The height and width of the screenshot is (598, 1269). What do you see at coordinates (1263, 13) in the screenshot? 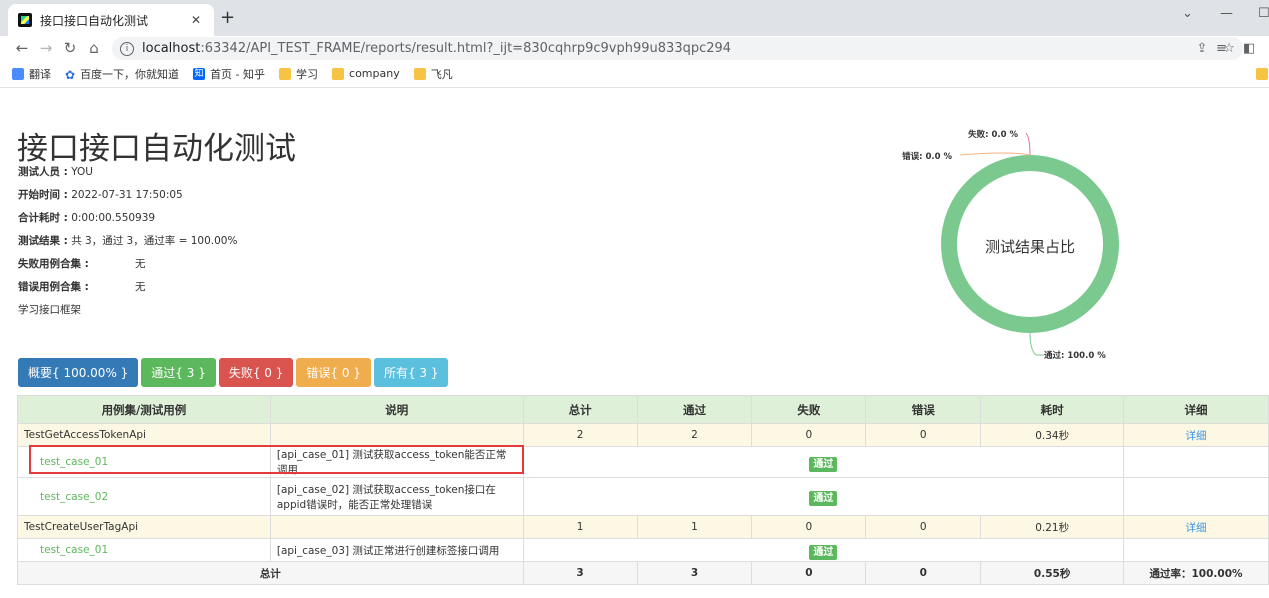
I see `maximize-window-icon: ☐` at bounding box center [1263, 13].